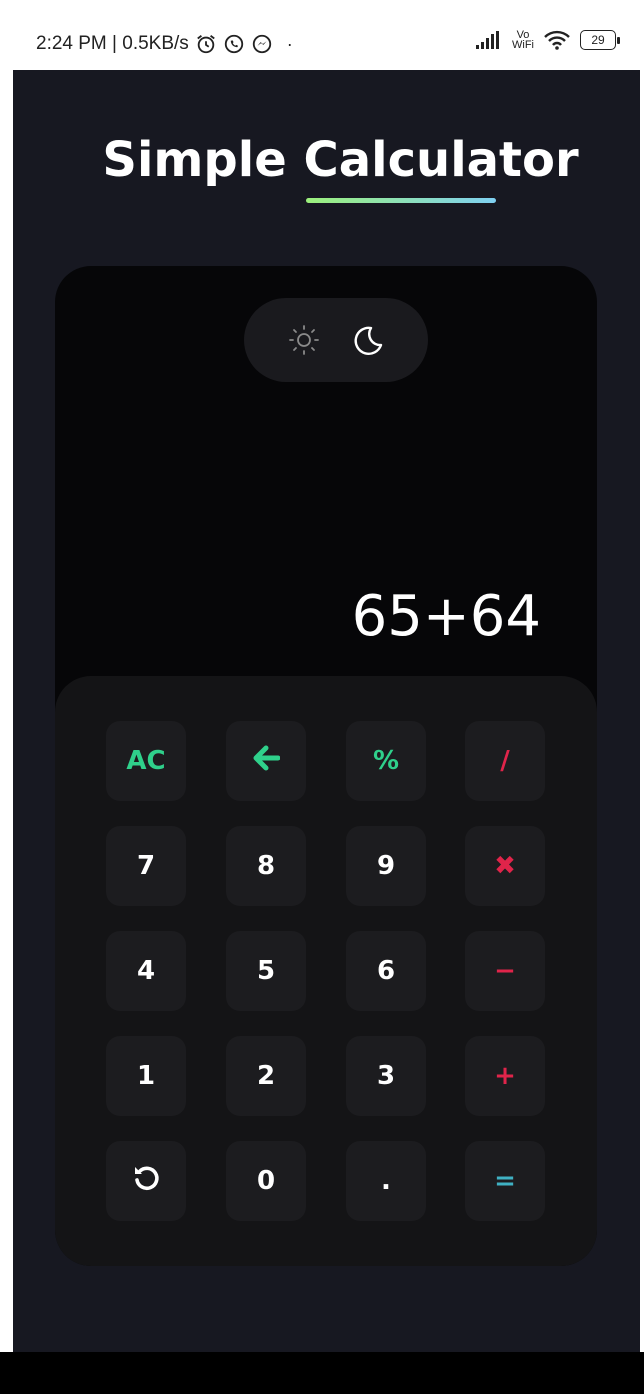 This screenshot has width=644, height=1394. I want to click on whatsapp-icon, so click(233, 44).